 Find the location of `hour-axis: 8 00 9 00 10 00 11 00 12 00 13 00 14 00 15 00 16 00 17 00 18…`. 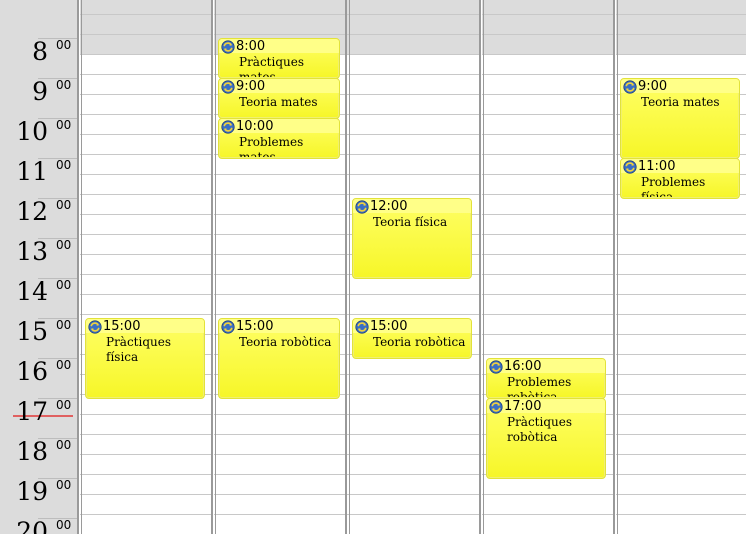

hour-axis: 8 00 9 00 10 00 11 00 12 00 13 00 14 00 15 00 16 00 17 00 18… is located at coordinates (39, 267).